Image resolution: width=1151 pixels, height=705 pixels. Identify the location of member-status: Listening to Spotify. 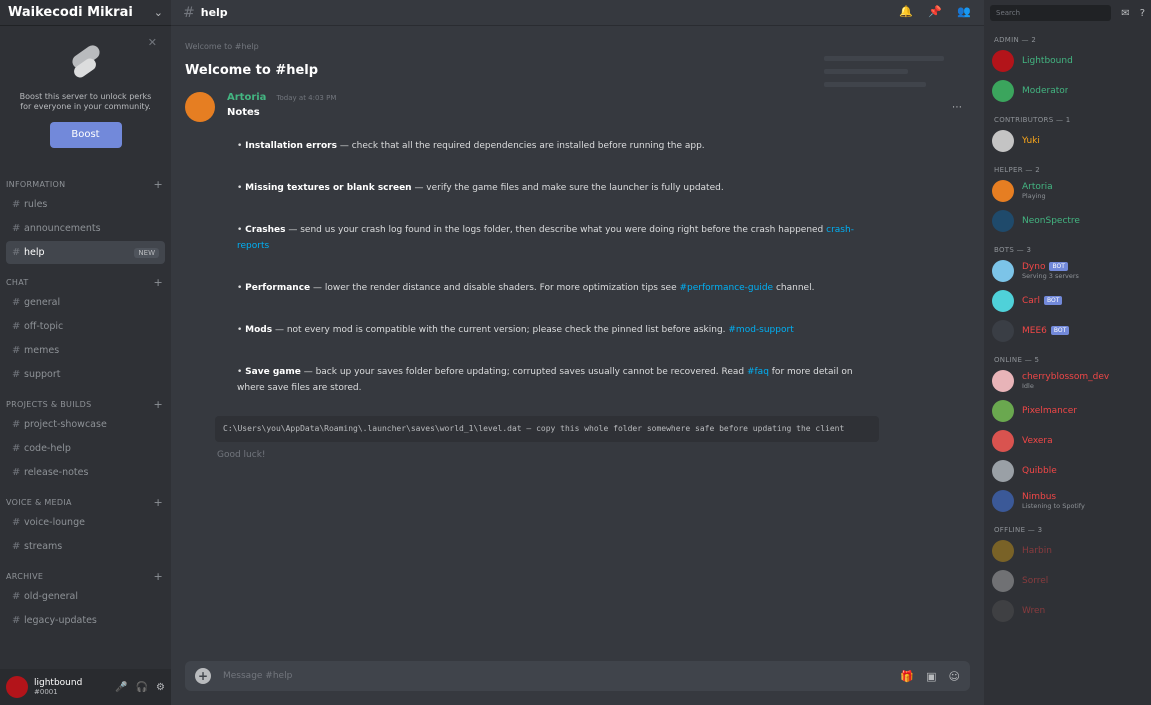
(1053, 506).